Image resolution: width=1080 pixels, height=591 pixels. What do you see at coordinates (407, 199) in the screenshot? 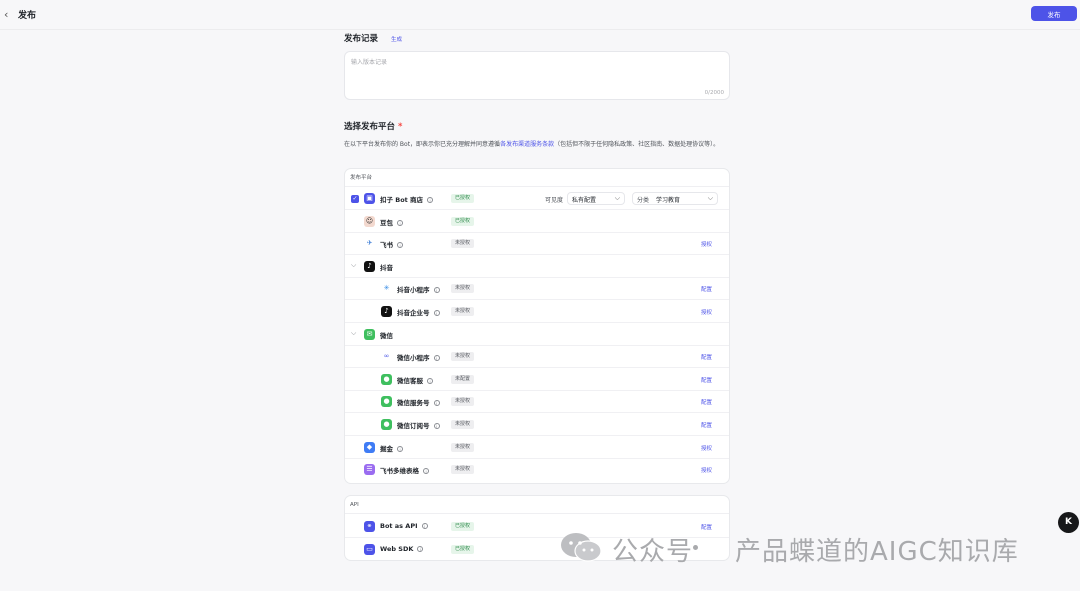
I see `platform-name: 扣子 Bot 商店 i` at bounding box center [407, 199].